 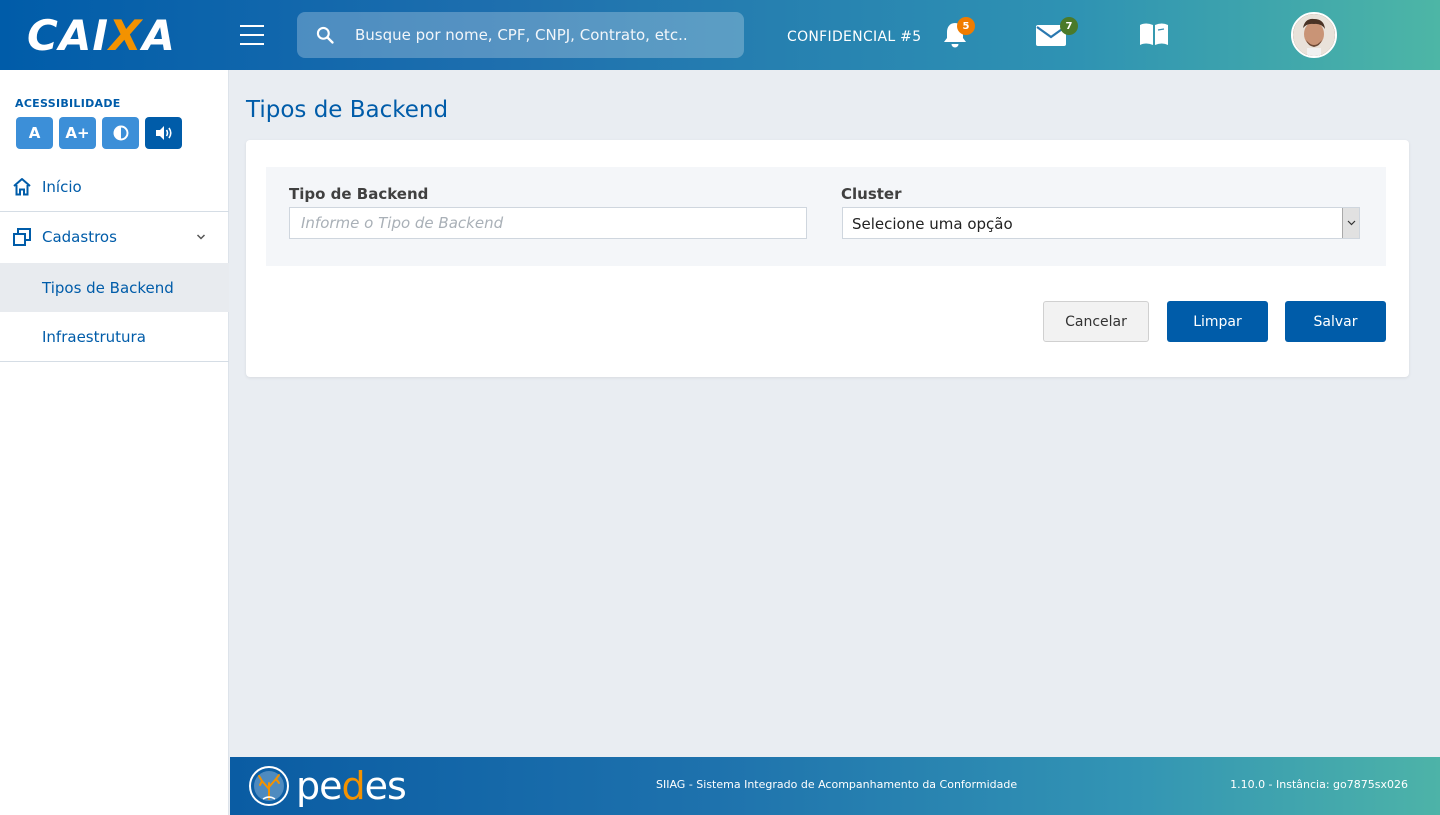 I want to click on notifications-button: 5, so click(x=957, y=33).